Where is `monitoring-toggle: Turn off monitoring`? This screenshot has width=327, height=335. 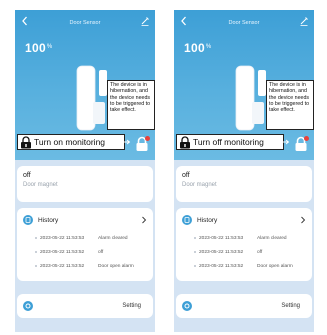
monitoring-toggle: Turn off monitoring is located at coordinates (230, 142).